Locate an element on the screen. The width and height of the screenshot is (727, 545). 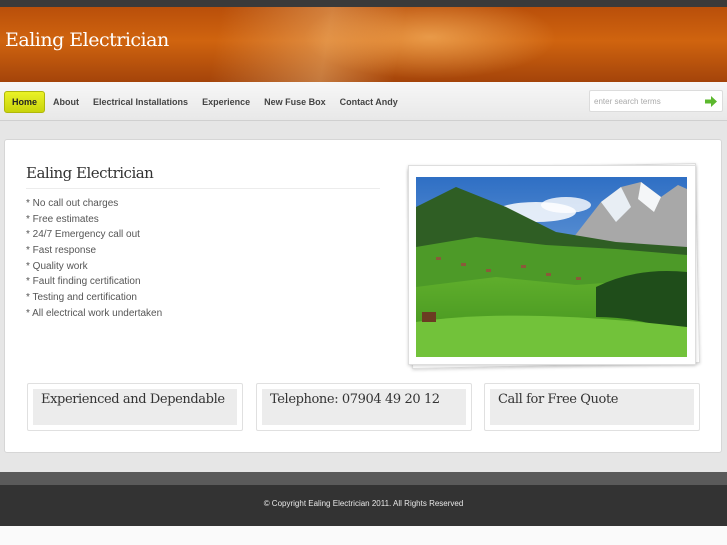
mountain-valley-image is located at coordinates (551, 267).